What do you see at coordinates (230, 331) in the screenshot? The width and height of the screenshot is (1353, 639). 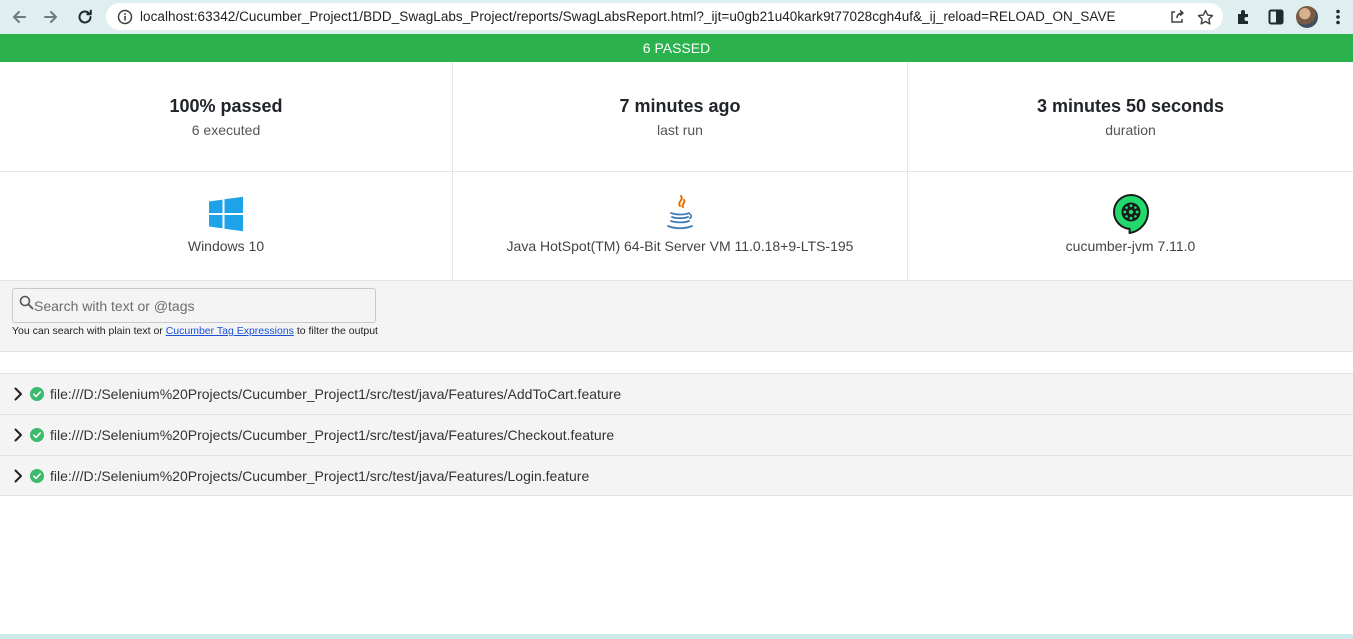 I see `tag-expressions-link: Cucumber Tag Expressions` at bounding box center [230, 331].